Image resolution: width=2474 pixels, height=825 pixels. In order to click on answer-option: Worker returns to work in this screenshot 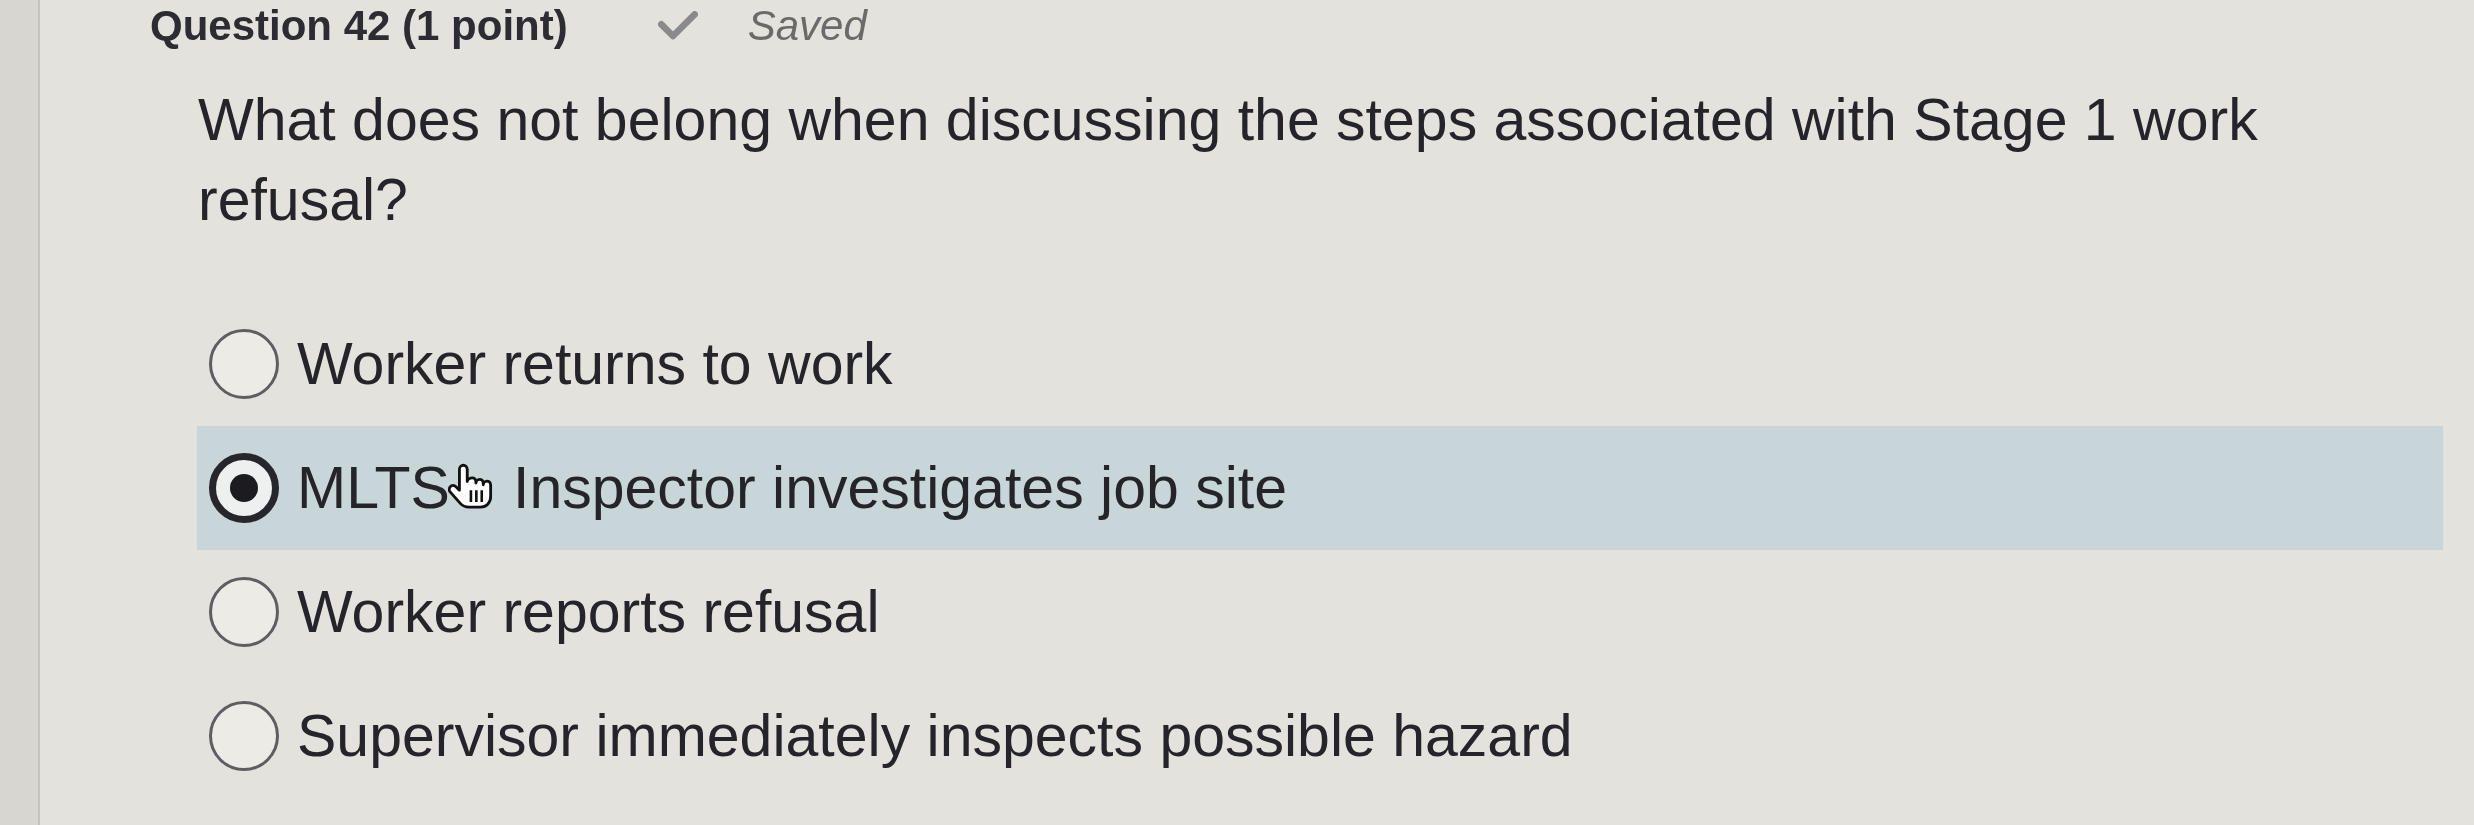, I will do `click(1320, 364)`.